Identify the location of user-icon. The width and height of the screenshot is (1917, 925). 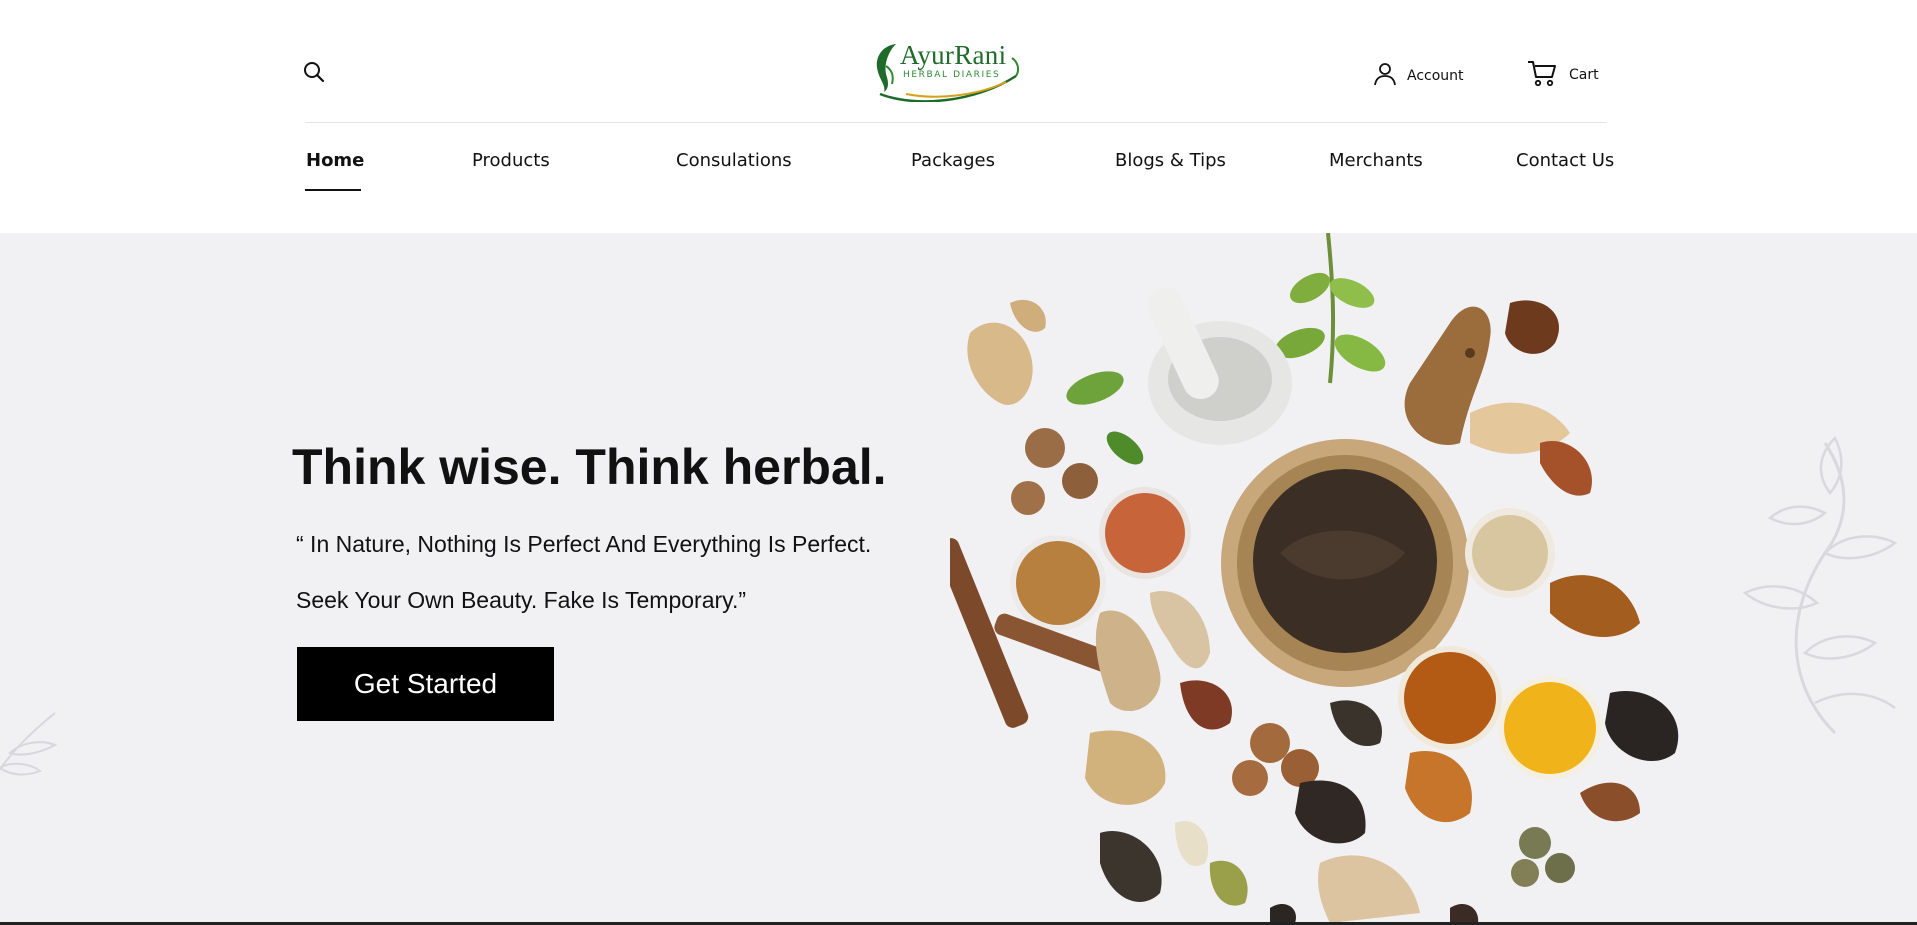
(1385, 76).